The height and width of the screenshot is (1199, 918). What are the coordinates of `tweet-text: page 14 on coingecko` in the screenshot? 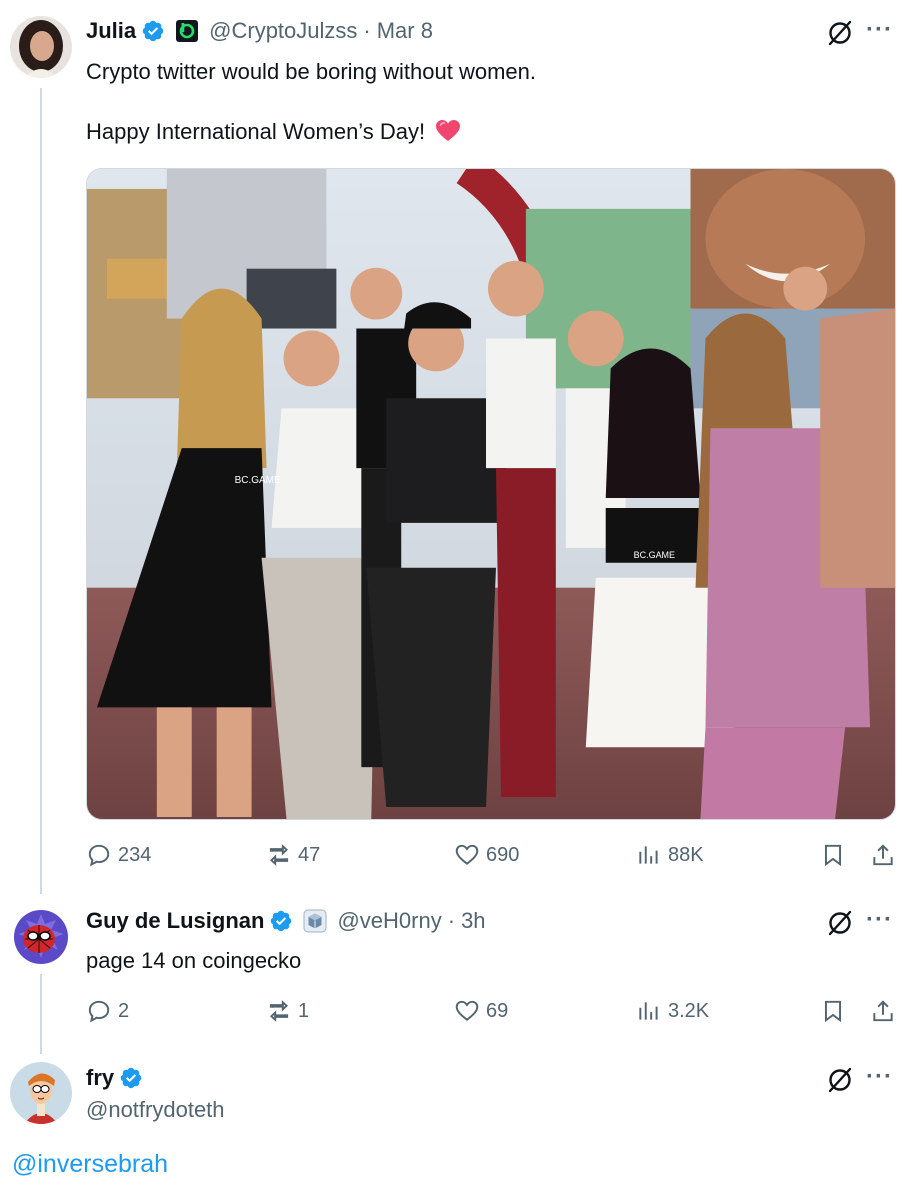 It's located at (194, 960).